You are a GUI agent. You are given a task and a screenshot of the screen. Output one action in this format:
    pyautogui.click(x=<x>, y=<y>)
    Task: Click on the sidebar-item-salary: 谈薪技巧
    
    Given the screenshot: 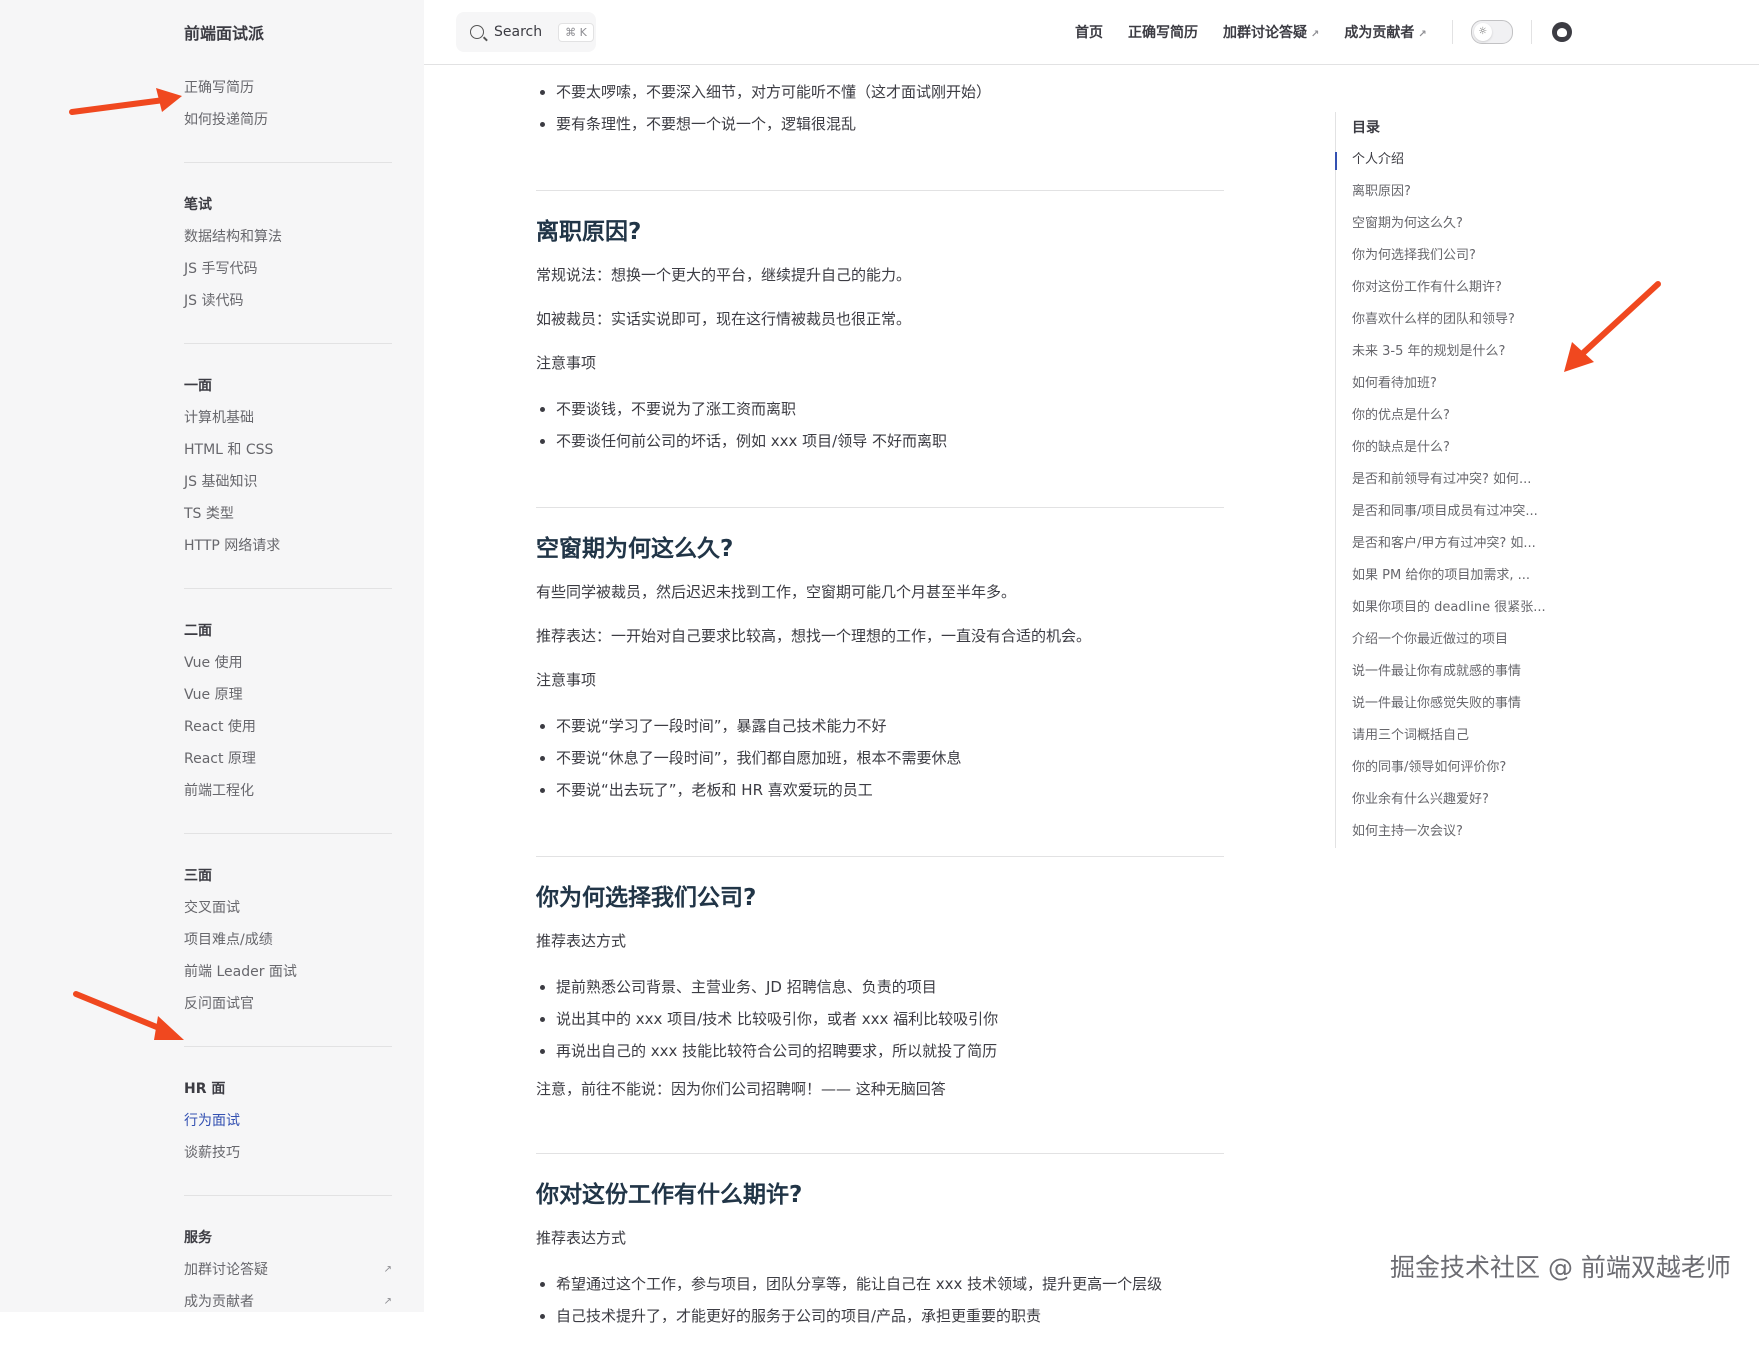 What is the action you would take?
    pyautogui.click(x=288, y=1153)
    